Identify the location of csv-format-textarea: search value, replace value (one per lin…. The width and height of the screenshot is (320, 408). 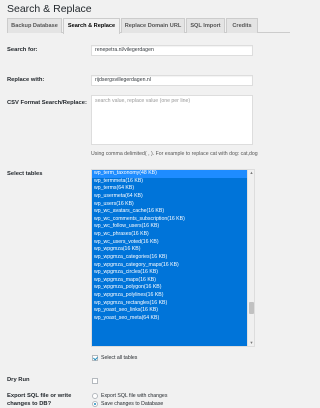
(172, 120).